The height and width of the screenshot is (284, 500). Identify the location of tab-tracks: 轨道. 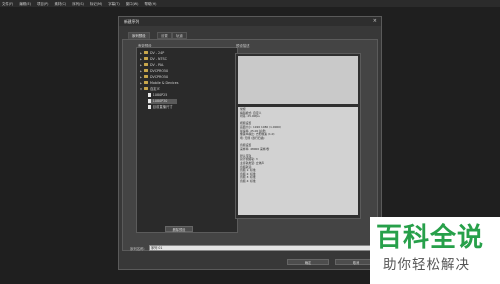
(179, 35).